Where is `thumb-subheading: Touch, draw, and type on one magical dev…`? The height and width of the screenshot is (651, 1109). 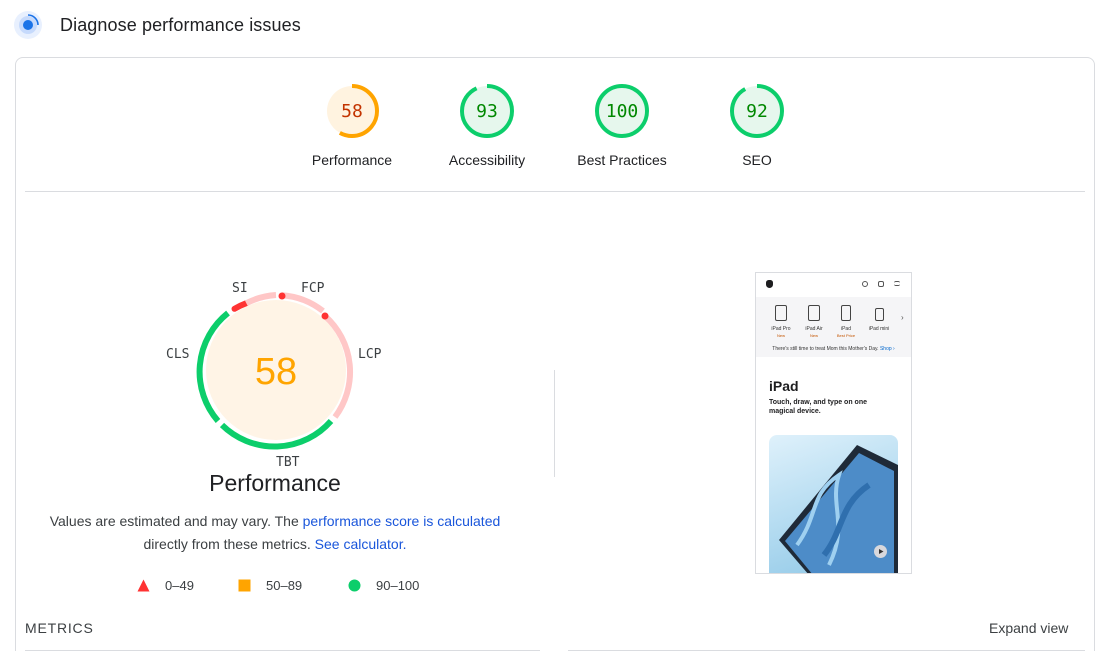
thumb-subheading: Touch, draw, and type on one magical dev… is located at coordinates (818, 407).